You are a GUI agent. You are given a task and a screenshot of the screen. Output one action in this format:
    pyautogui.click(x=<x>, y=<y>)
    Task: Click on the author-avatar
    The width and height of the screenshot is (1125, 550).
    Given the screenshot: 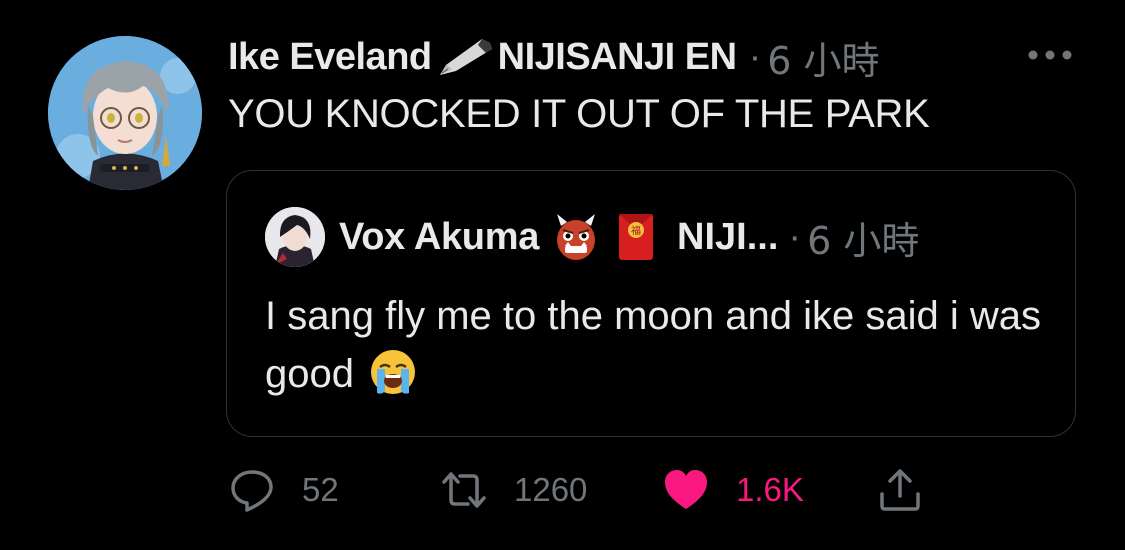 What is the action you would take?
    pyautogui.click(x=125, y=113)
    